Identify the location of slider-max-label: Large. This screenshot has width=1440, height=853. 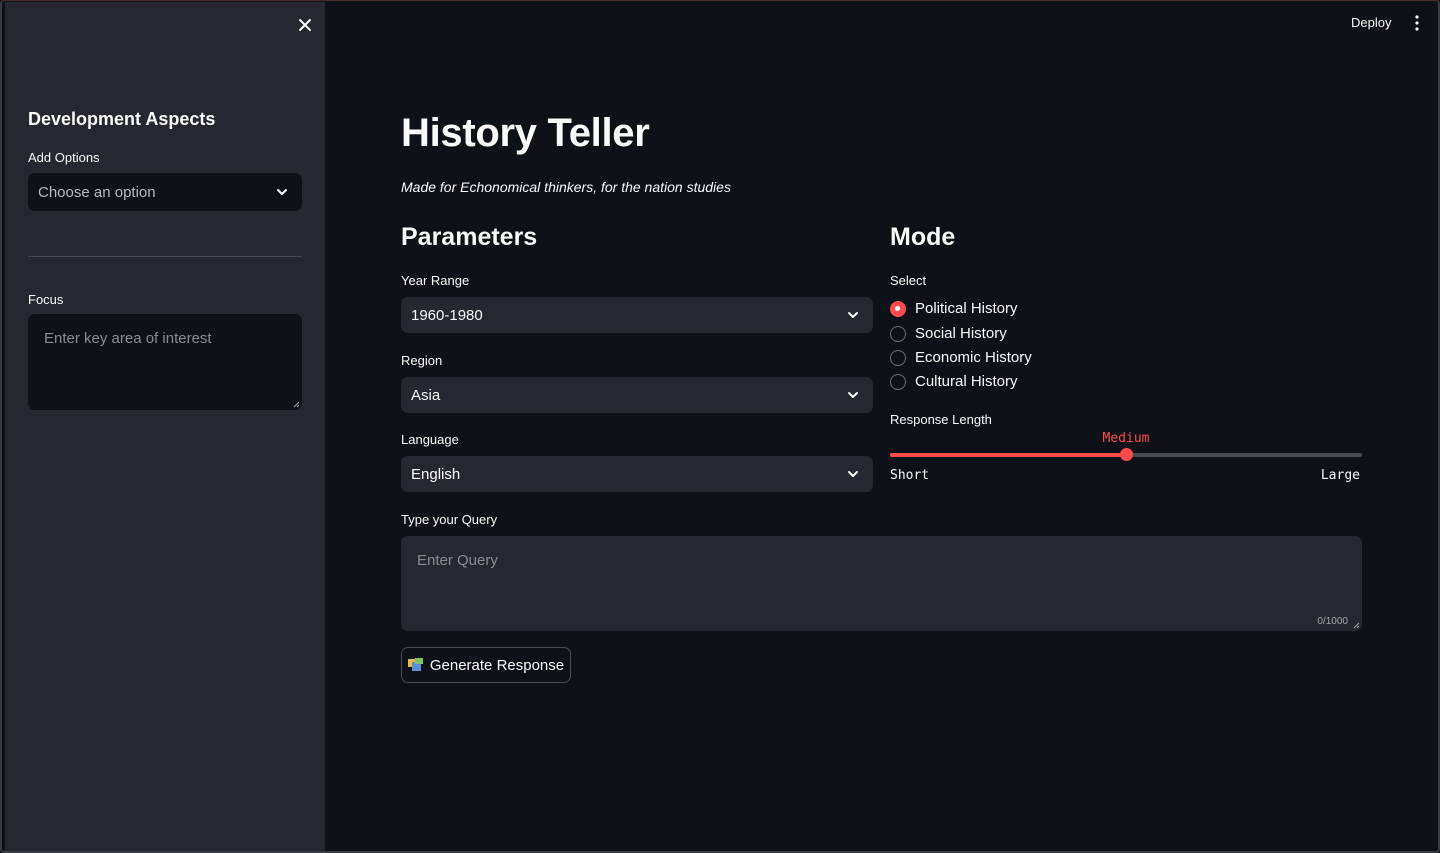
(1340, 475).